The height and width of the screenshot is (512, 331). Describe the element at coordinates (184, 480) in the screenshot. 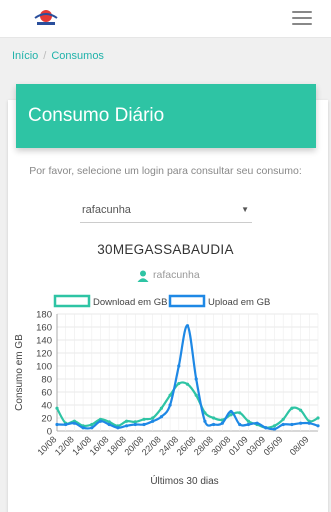

I see `x-axis-title: Últimos 30 dias` at that location.